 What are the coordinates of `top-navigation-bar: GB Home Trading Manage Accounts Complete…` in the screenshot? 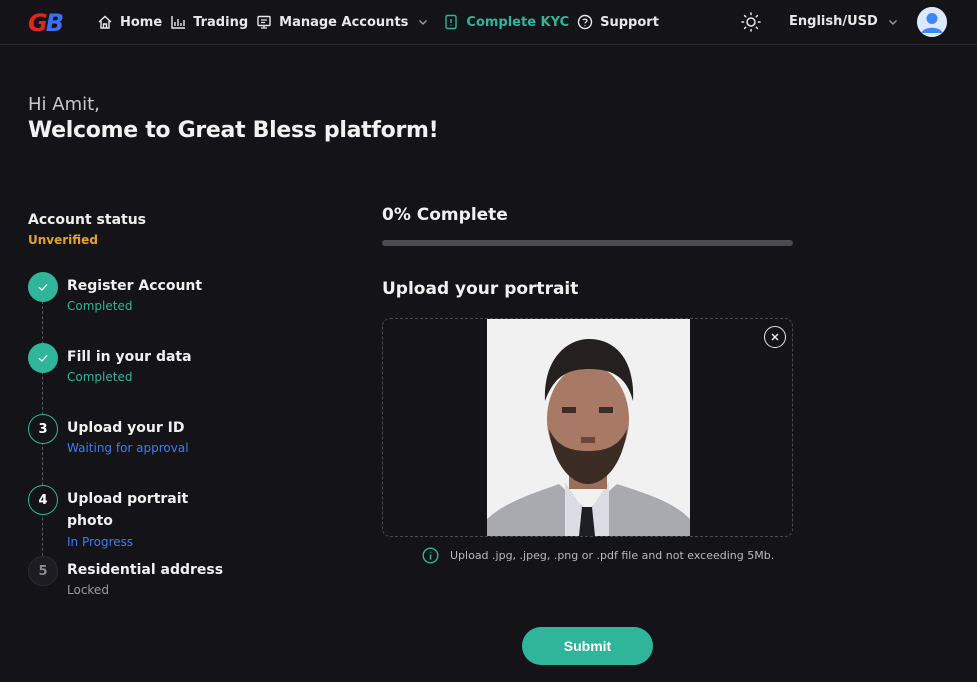 It's located at (488, 22).